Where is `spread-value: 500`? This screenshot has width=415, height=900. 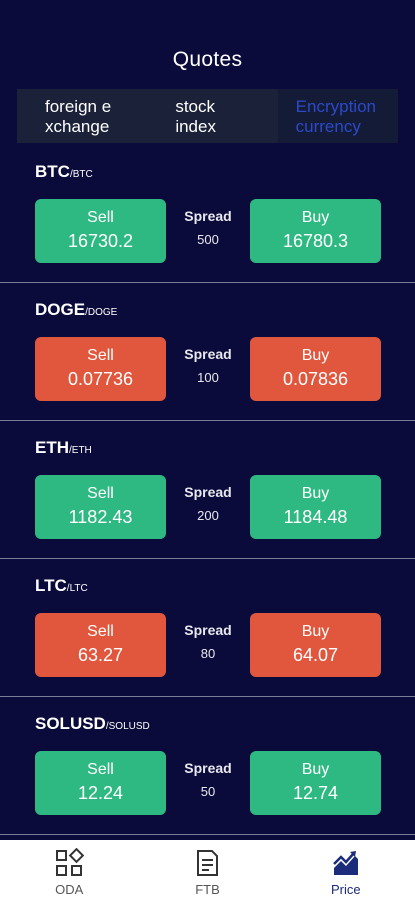
spread-value: 500 is located at coordinates (208, 239).